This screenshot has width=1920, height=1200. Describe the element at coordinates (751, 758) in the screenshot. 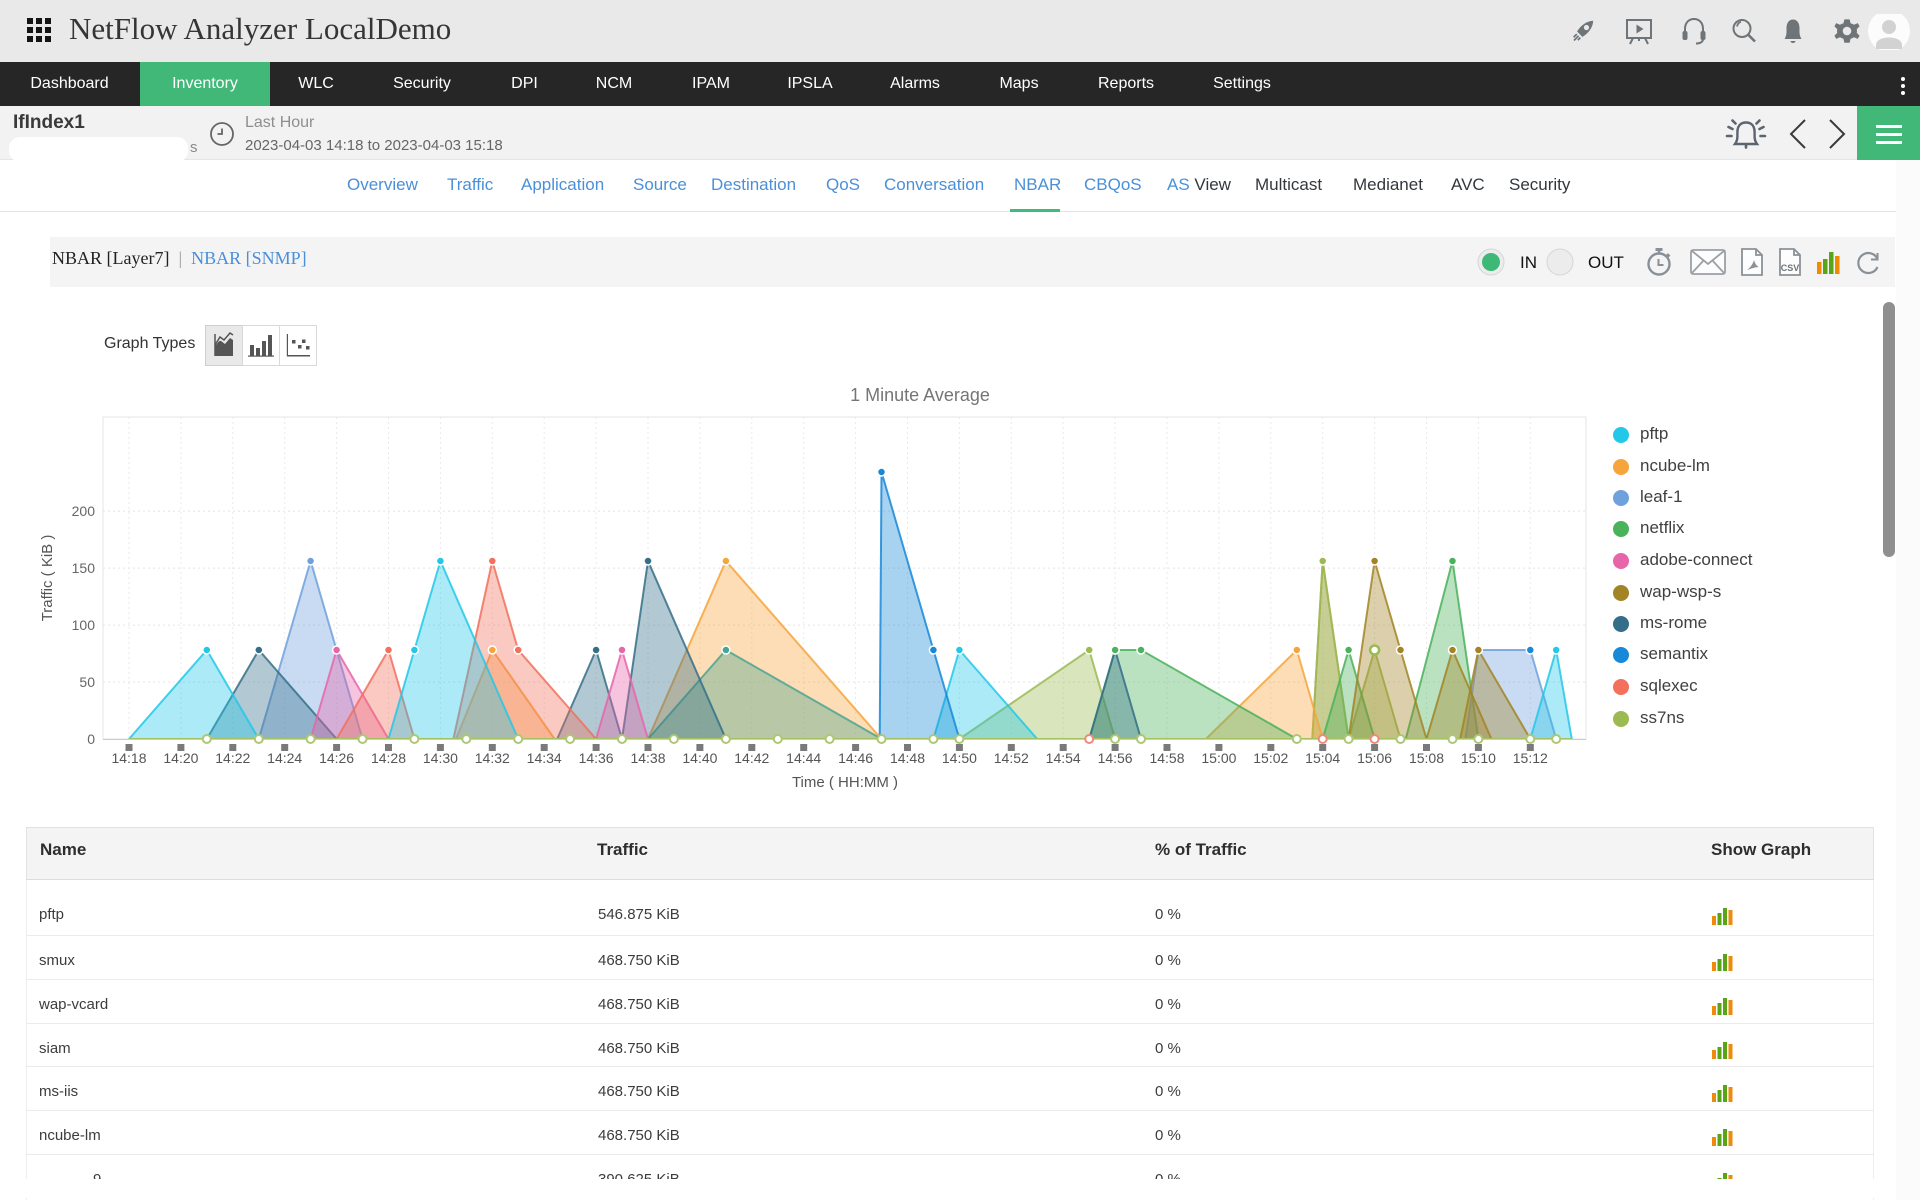

I see `svg-text: 14:42` at that location.